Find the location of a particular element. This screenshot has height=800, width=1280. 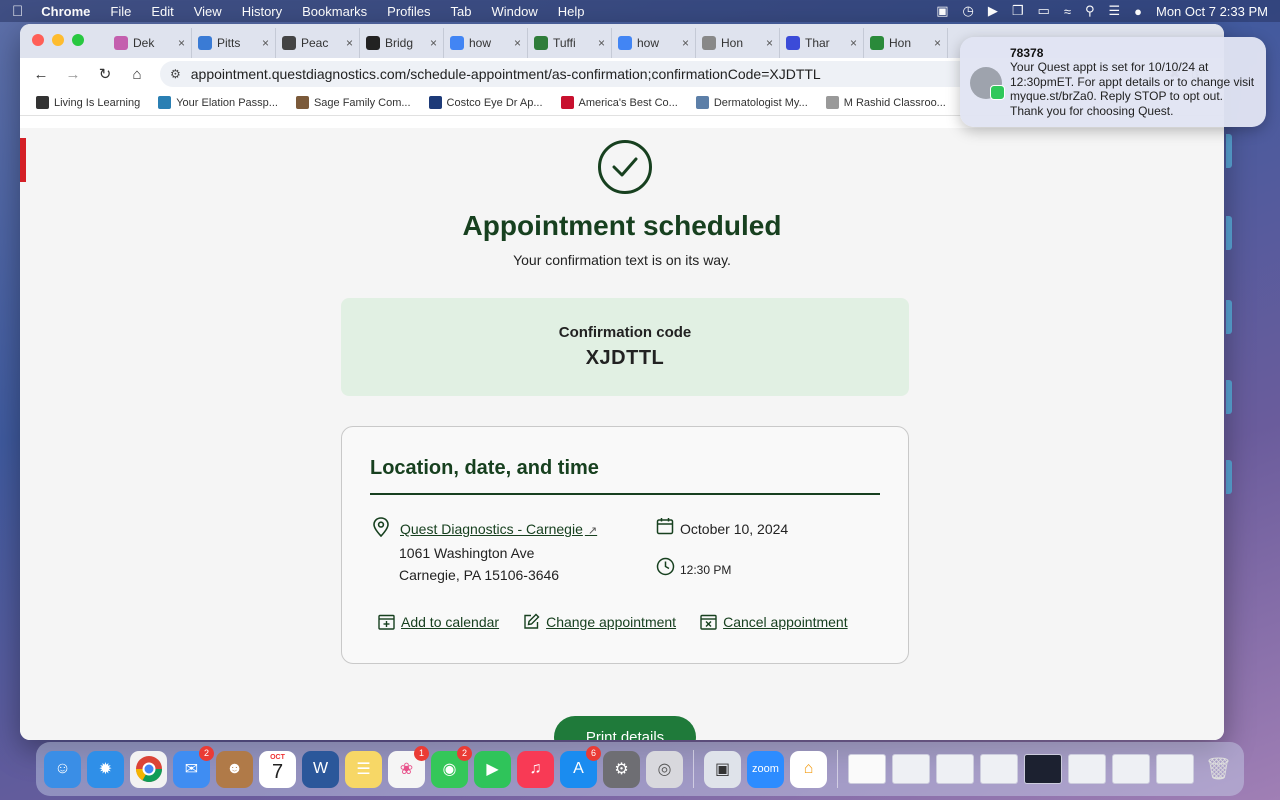

browser-tab: Peac × is located at coordinates (318, 43).